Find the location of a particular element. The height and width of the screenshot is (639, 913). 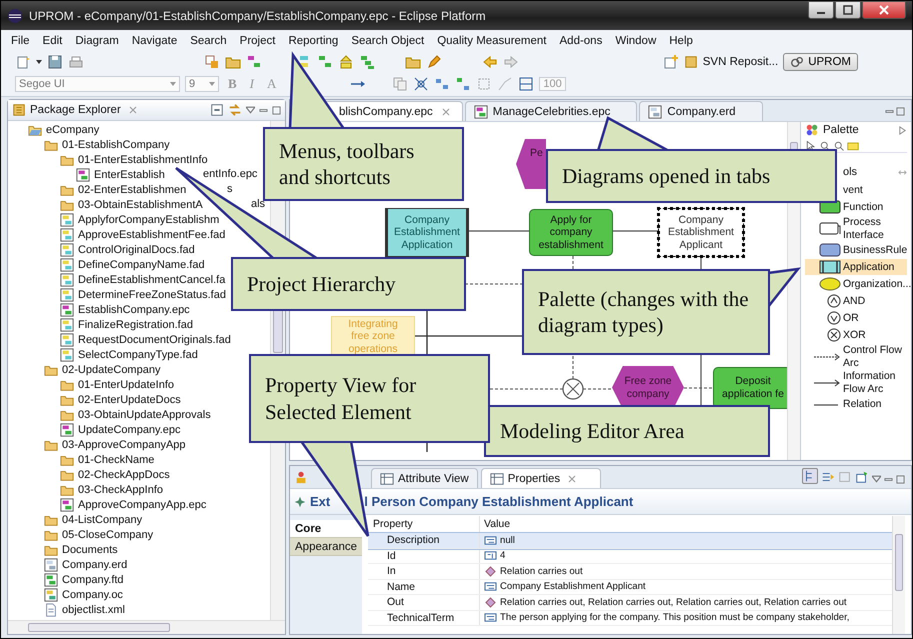

arrow-left-icon is located at coordinates (490, 62).